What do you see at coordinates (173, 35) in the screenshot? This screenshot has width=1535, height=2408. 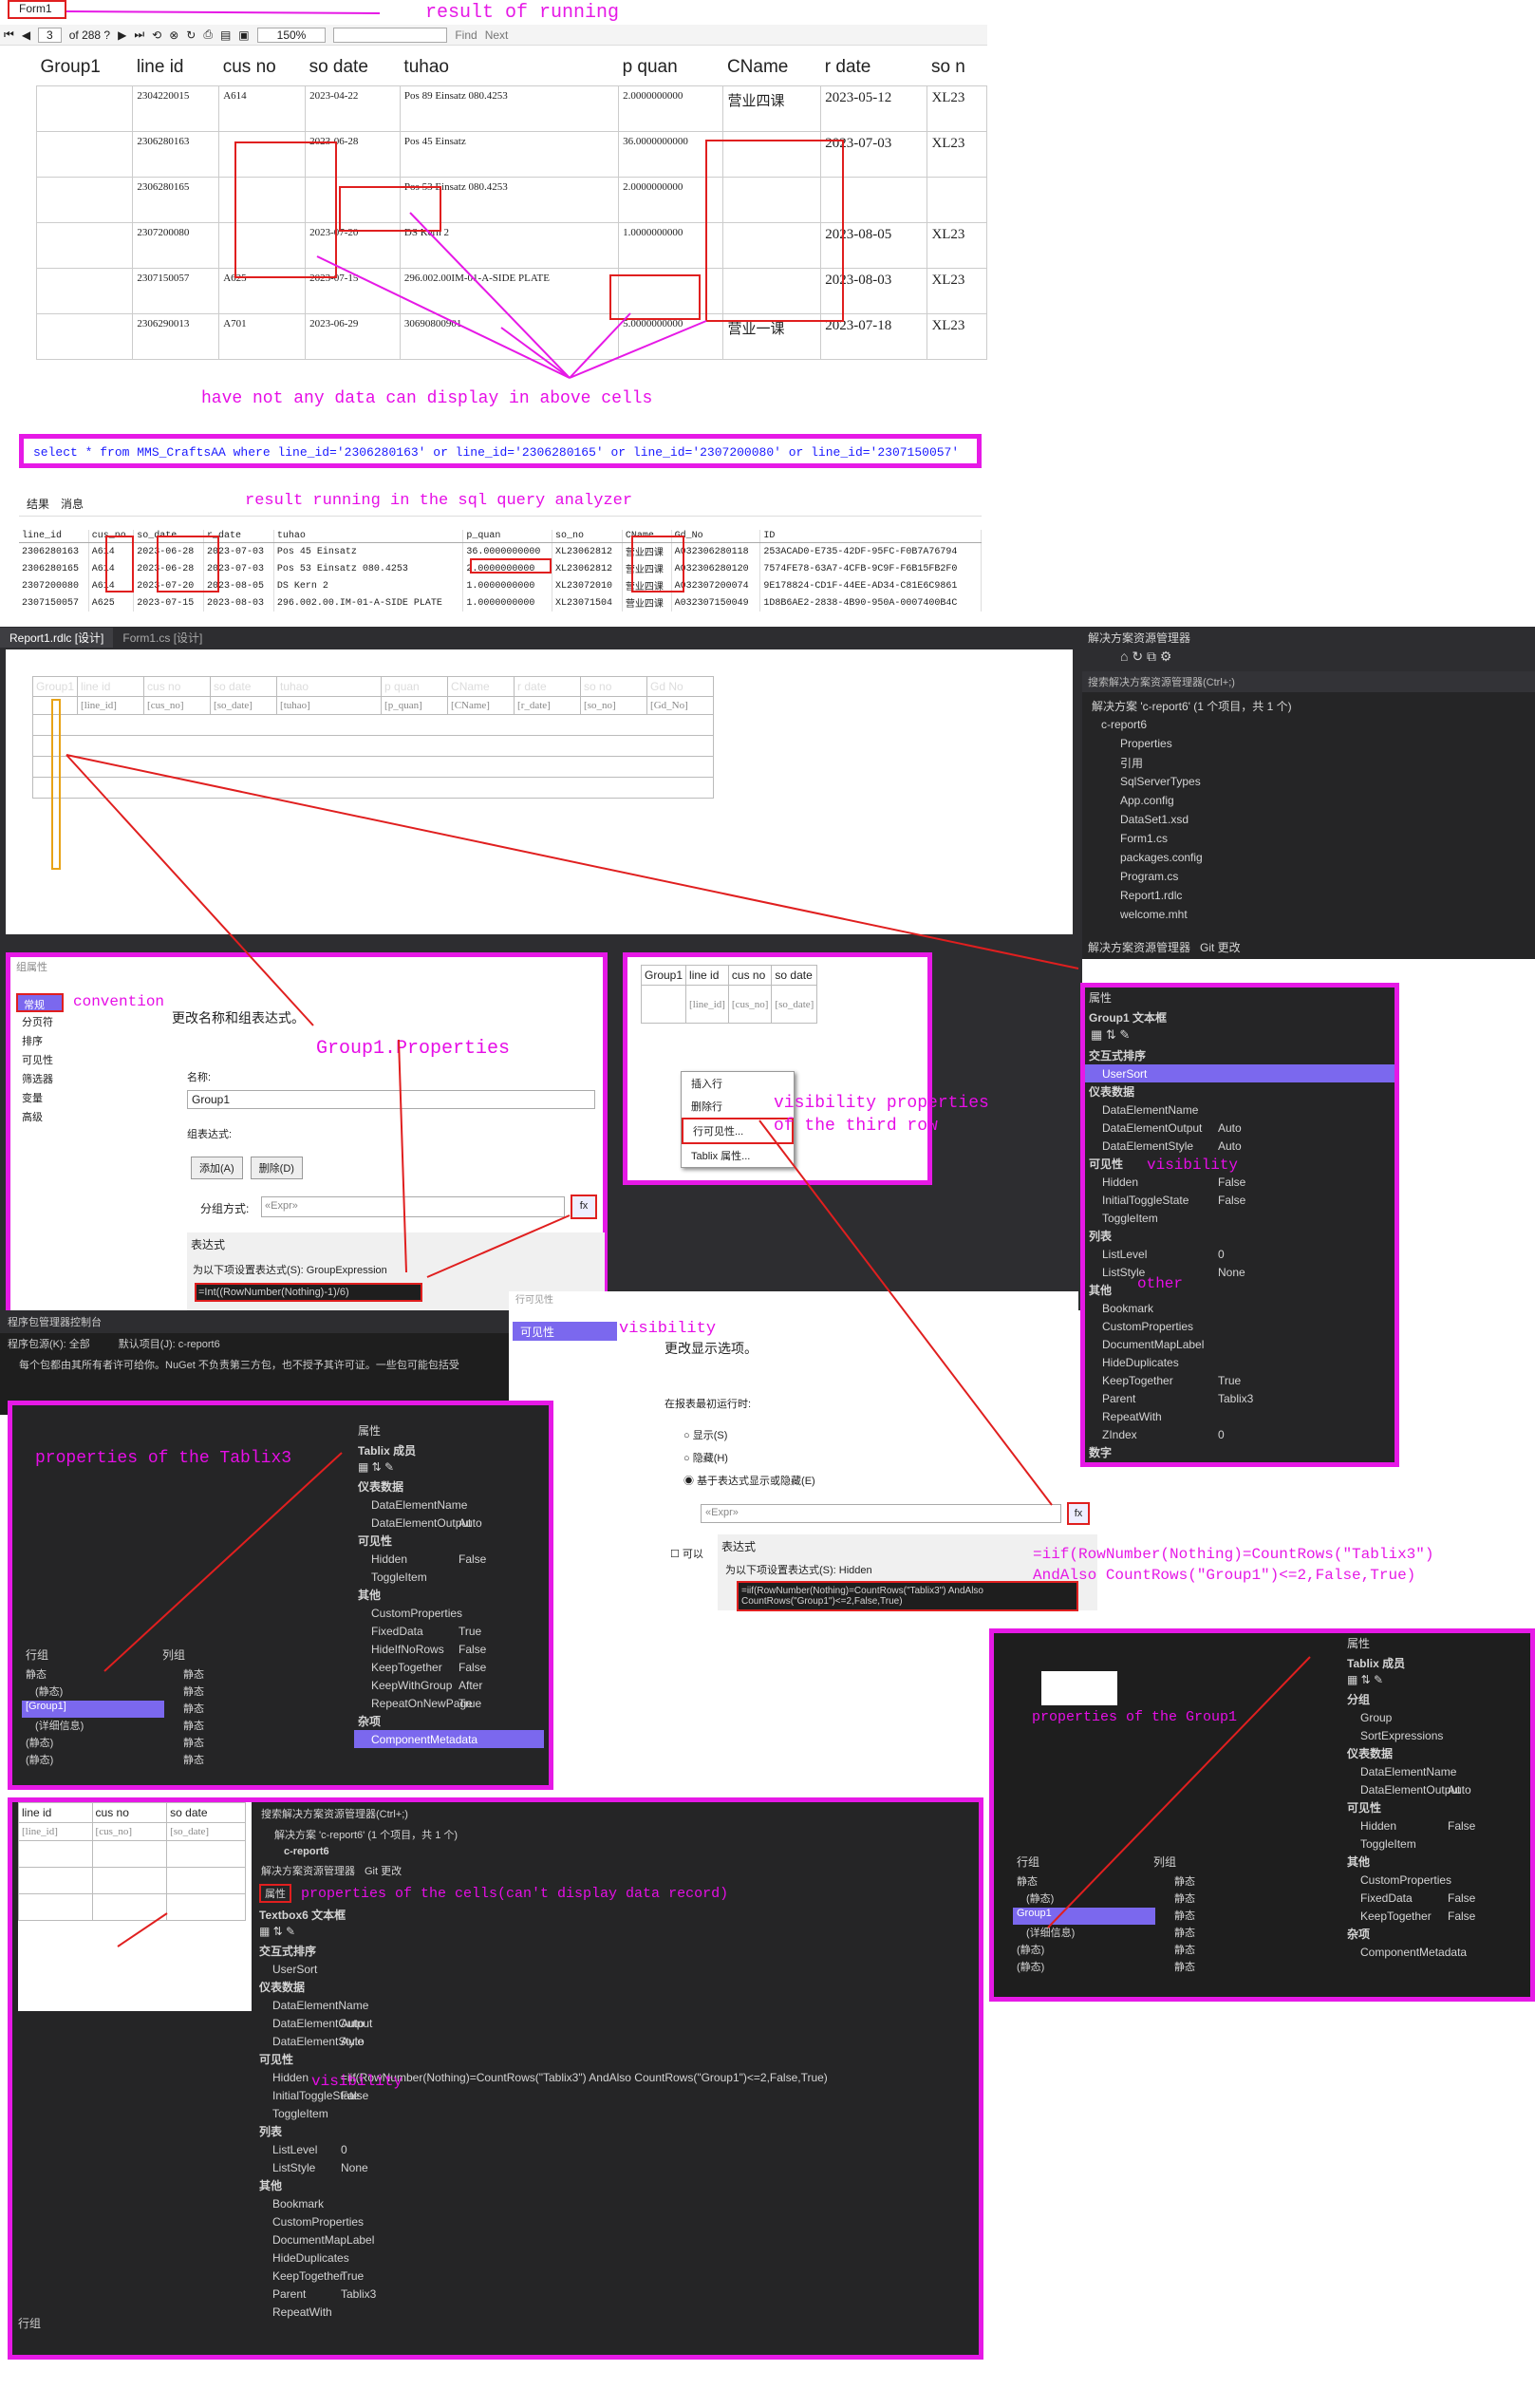 I see `stop-icon: ⊗` at bounding box center [173, 35].